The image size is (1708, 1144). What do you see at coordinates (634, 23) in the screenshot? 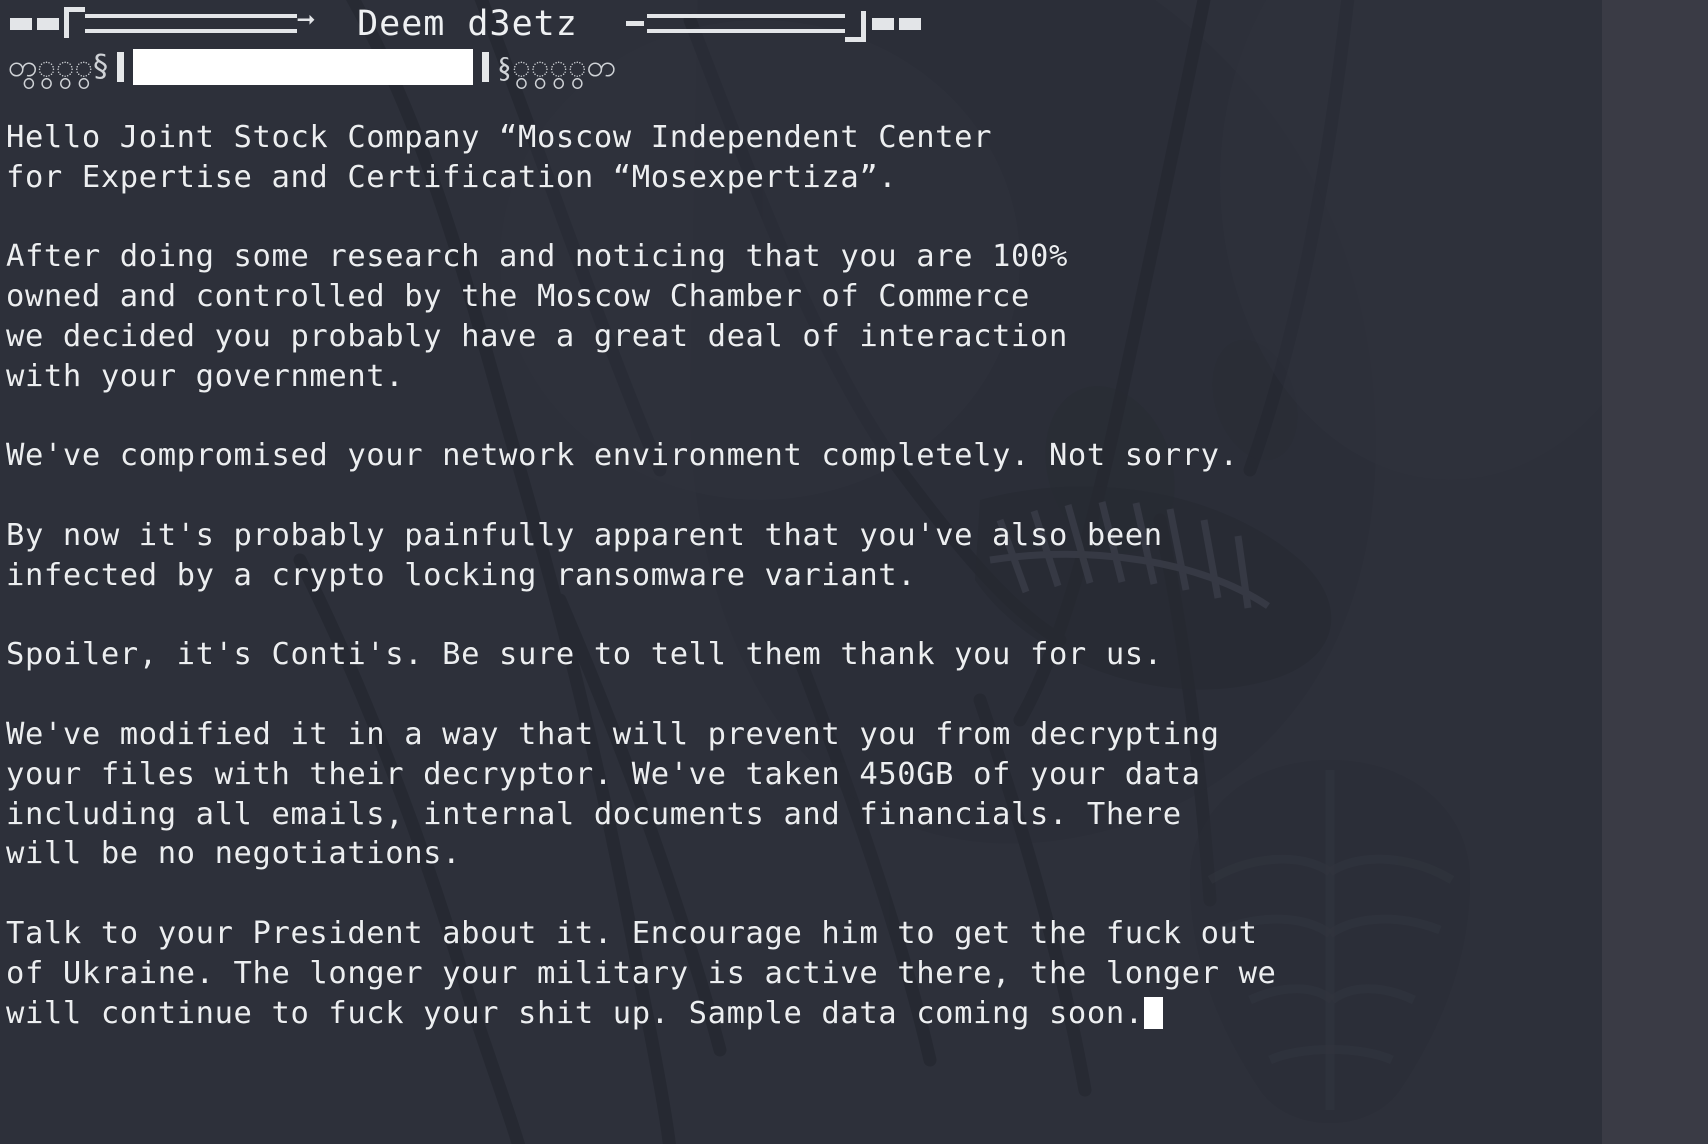
I see `dash-tick-icon` at bounding box center [634, 23].